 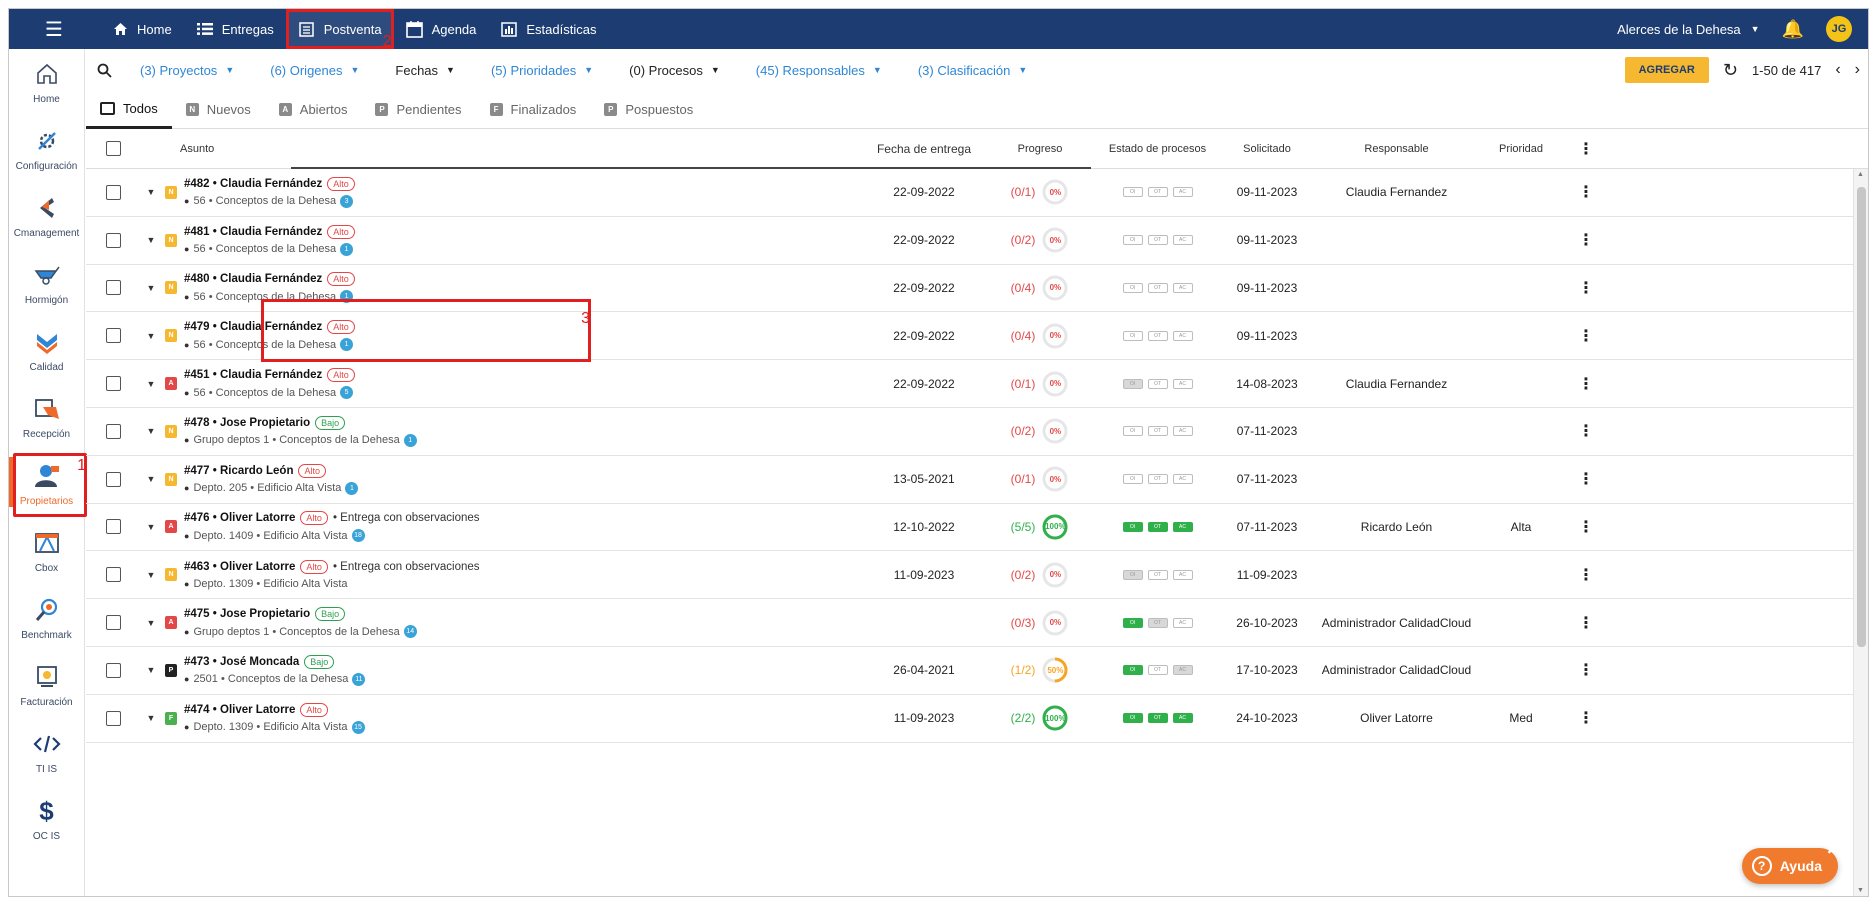 What do you see at coordinates (1839, 29) in the screenshot?
I see `avatar: JG` at bounding box center [1839, 29].